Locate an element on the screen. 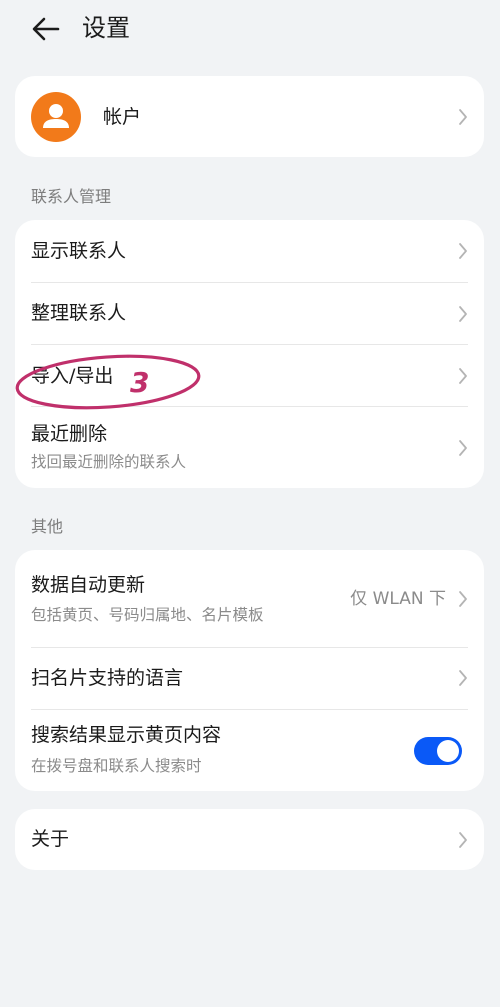 The height and width of the screenshot is (1007, 500). row-show-contacts: 显示联系人 is located at coordinates (249, 251).